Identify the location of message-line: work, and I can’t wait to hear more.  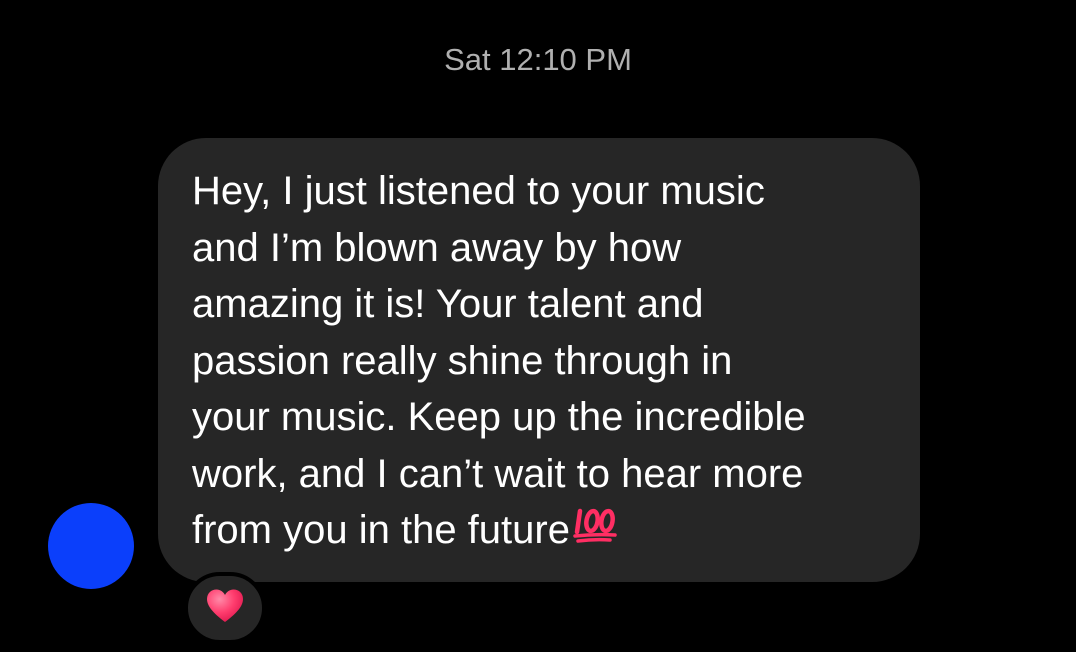
(498, 473).